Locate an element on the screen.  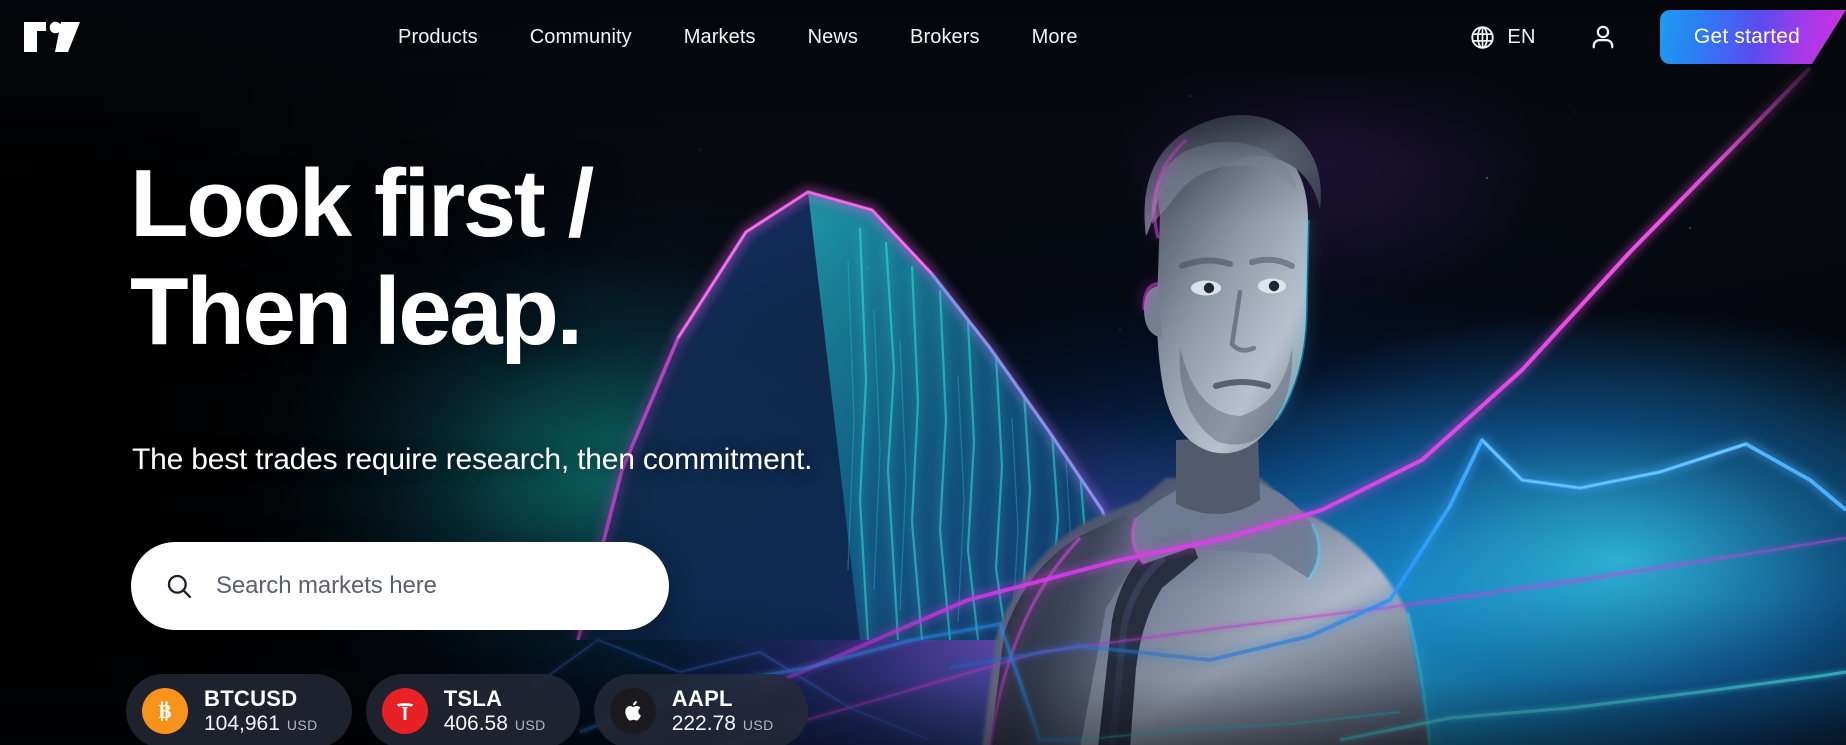
nav-more: More is located at coordinates (1055, 37).